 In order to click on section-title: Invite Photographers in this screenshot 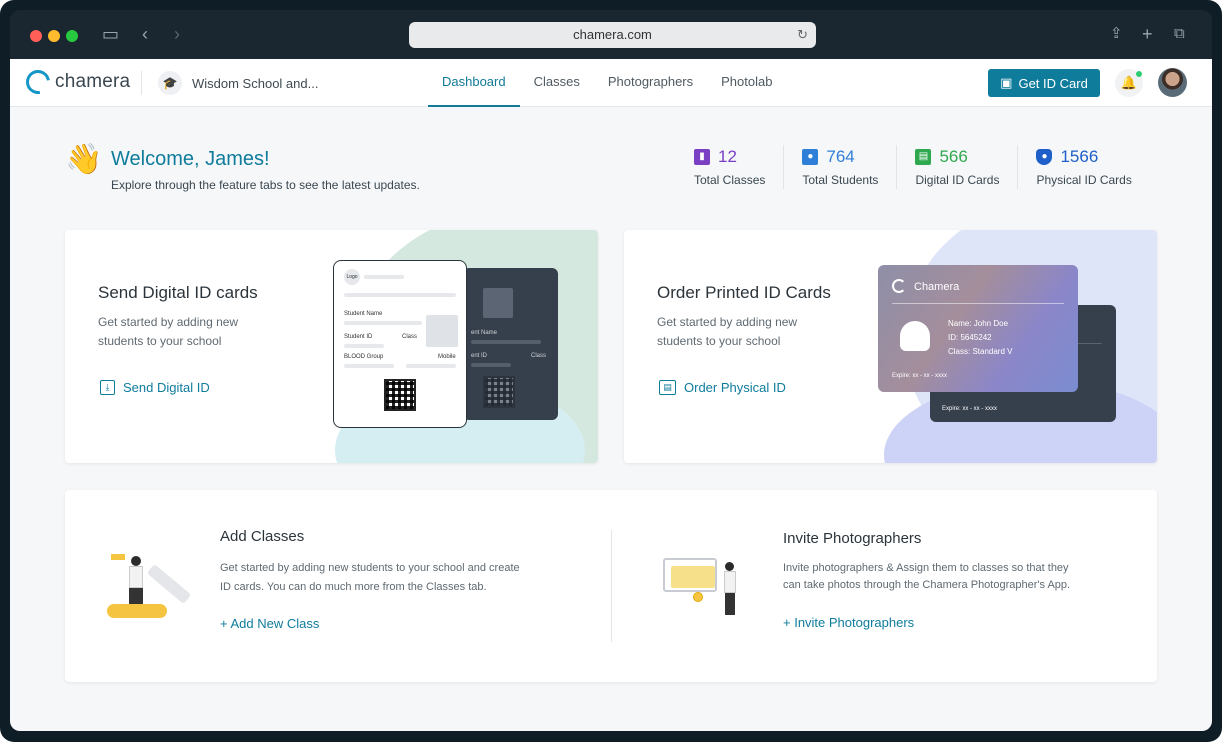, I will do `click(852, 538)`.